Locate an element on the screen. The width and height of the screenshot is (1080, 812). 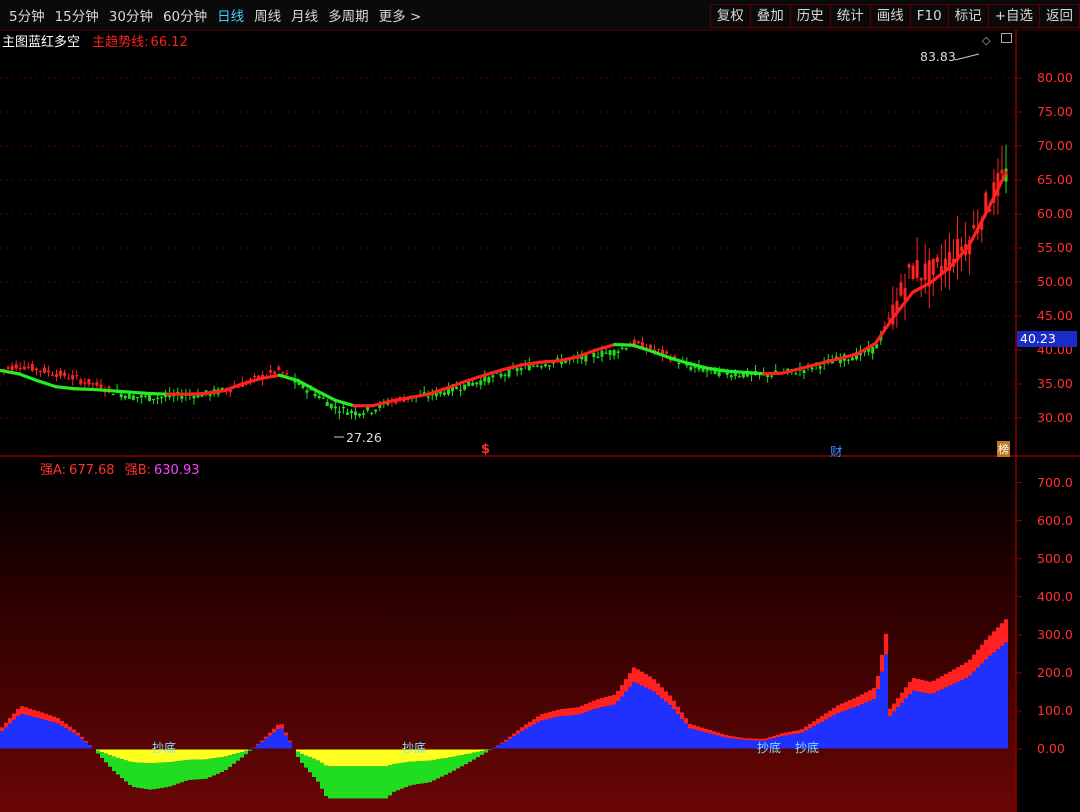
sub-tick-label: 500.0 is located at coordinates (1055, 558).